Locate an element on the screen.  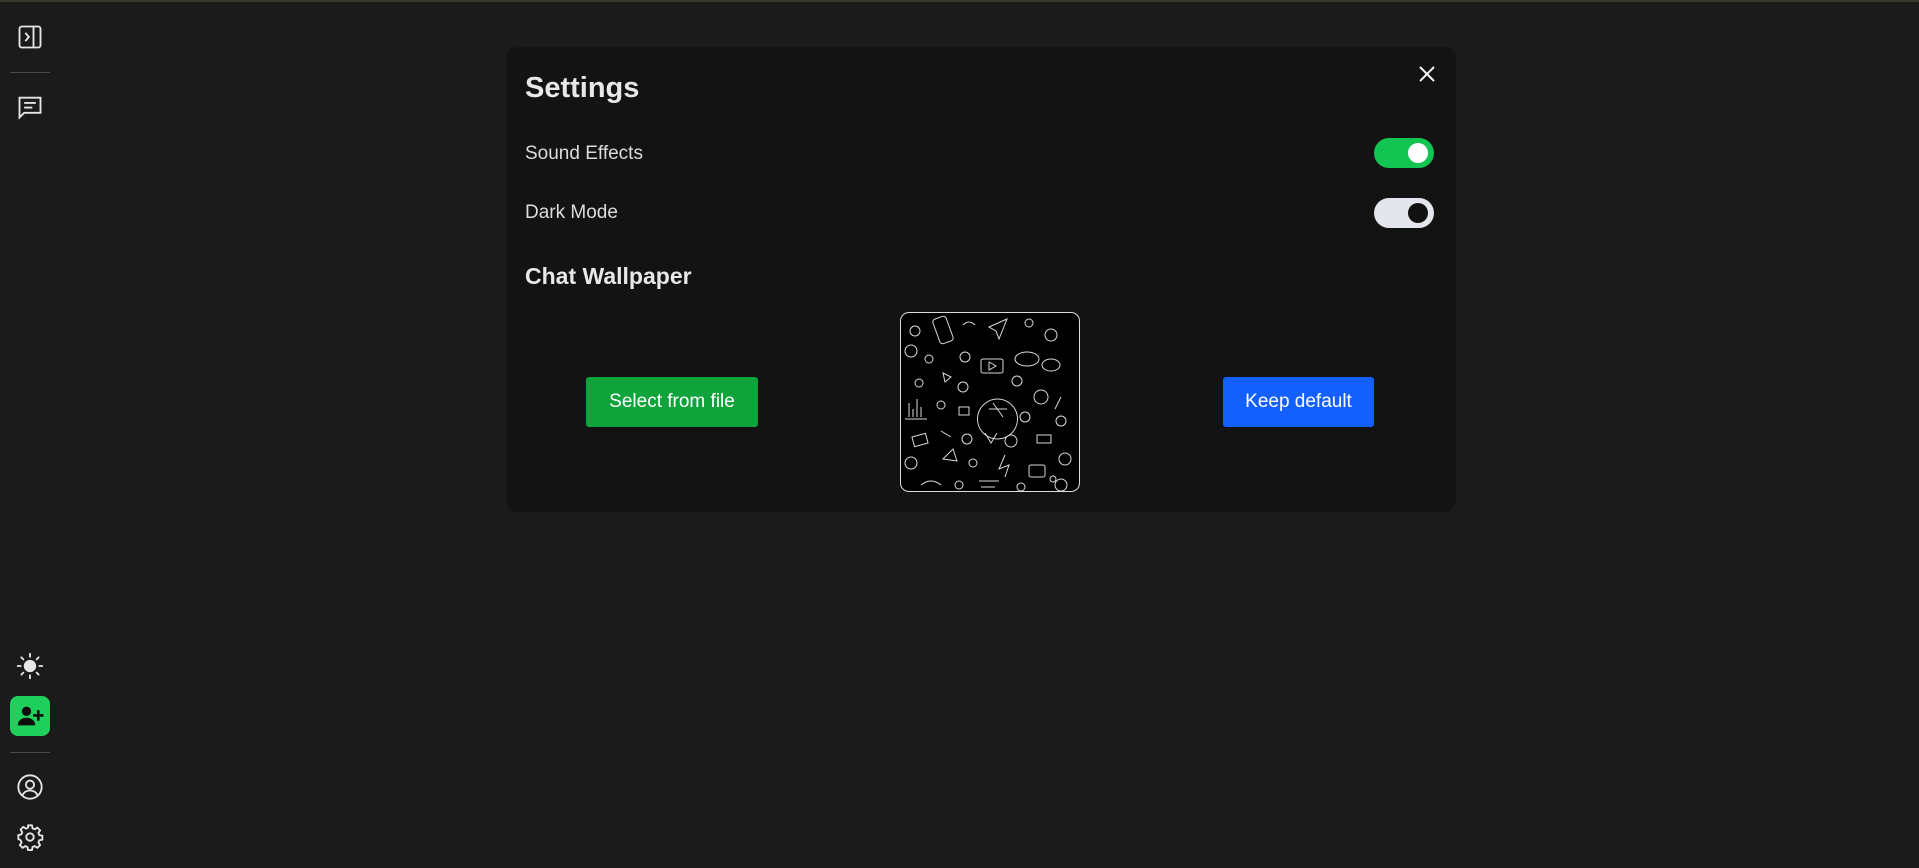
sound-effects-label: Sound Effects is located at coordinates (584, 153).